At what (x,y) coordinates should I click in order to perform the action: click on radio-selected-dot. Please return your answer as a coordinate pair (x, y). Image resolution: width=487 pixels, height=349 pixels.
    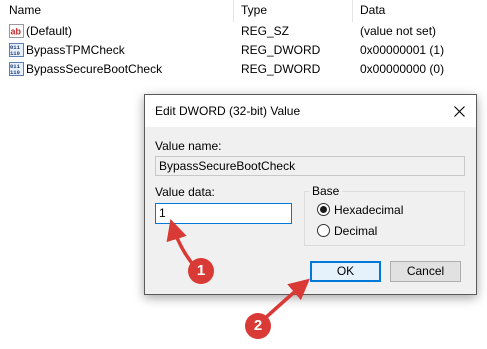
    Looking at the image, I should click on (323, 209).